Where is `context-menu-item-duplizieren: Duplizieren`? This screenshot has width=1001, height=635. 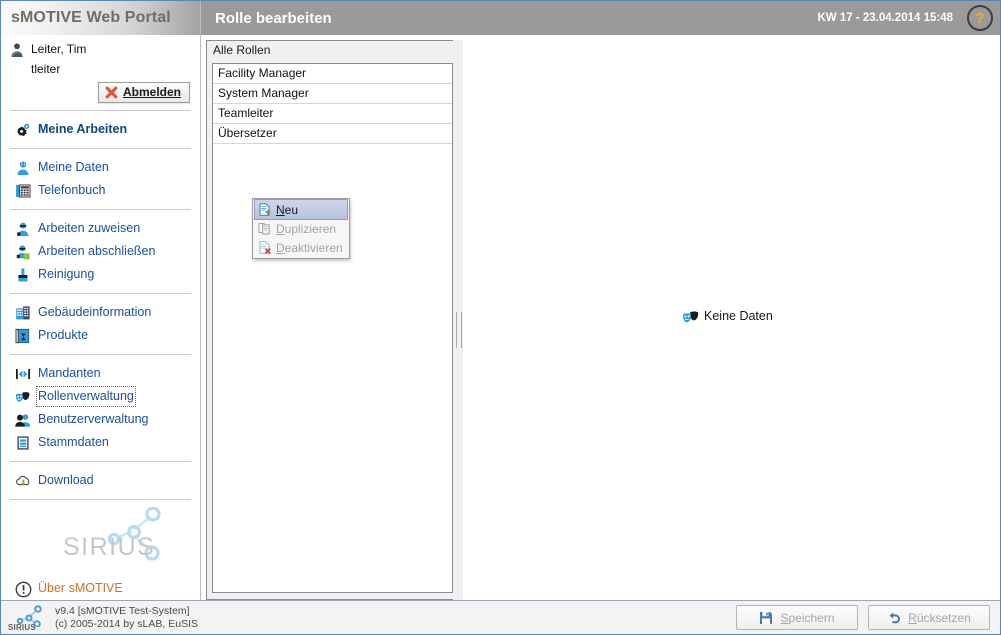
context-menu-item-duplizieren: Duplizieren is located at coordinates (301, 228).